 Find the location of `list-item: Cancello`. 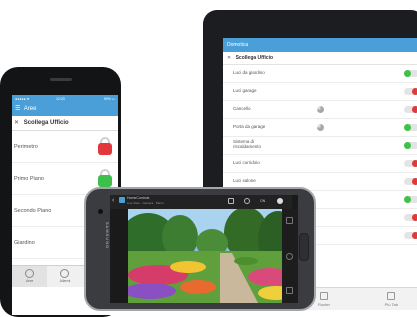

list-item: Cancello is located at coordinates (320, 110).